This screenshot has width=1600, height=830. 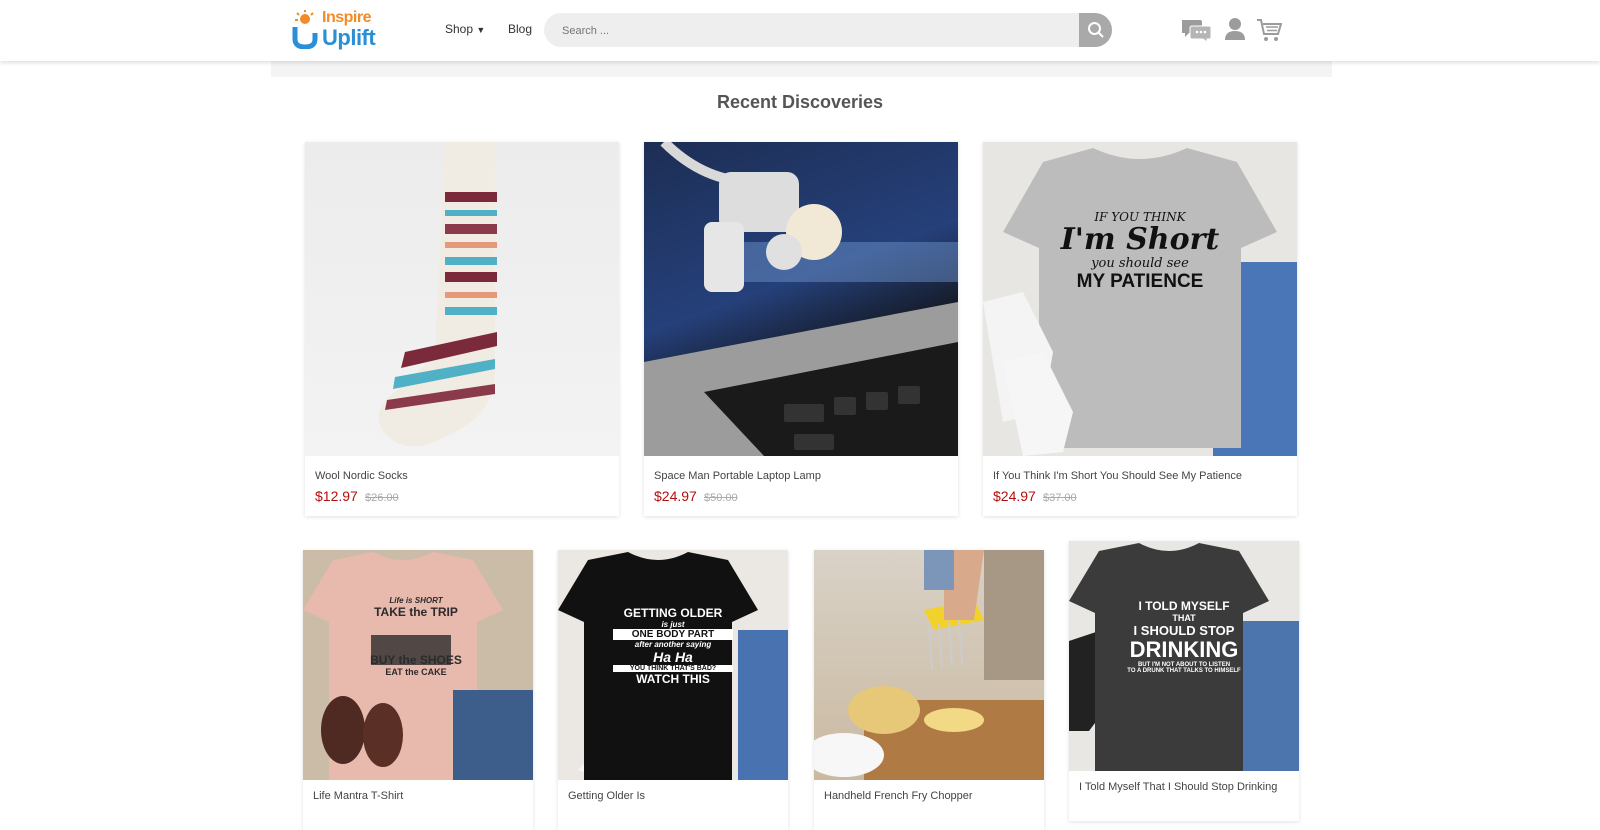 What do you see at coordinates (459, 29) in the screenshot?
I see `nav-shop-label: Shop` at bounding box center [459, 29].